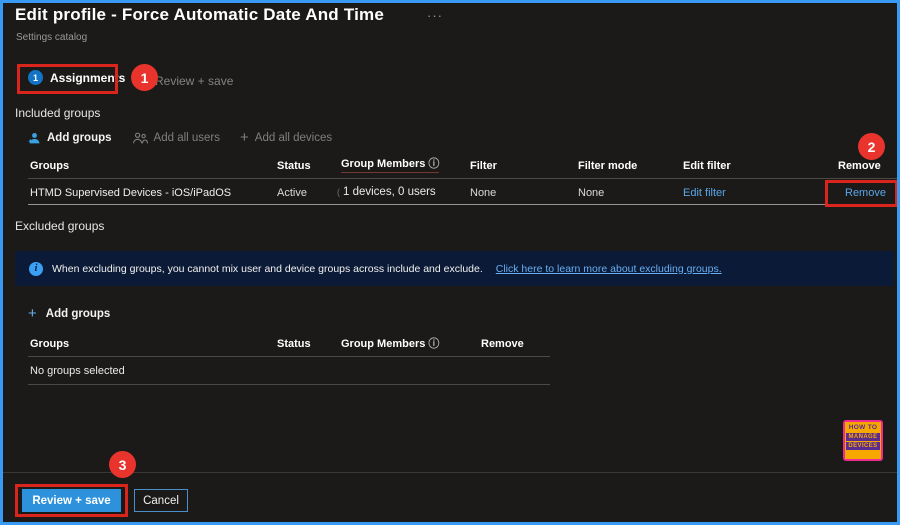 The height and width of the screenshot is (525, 900). Describe the element at coordinates (386, 192) in the screenshot. I see `group-members-cell: 1 devices, 0 users` at that location.